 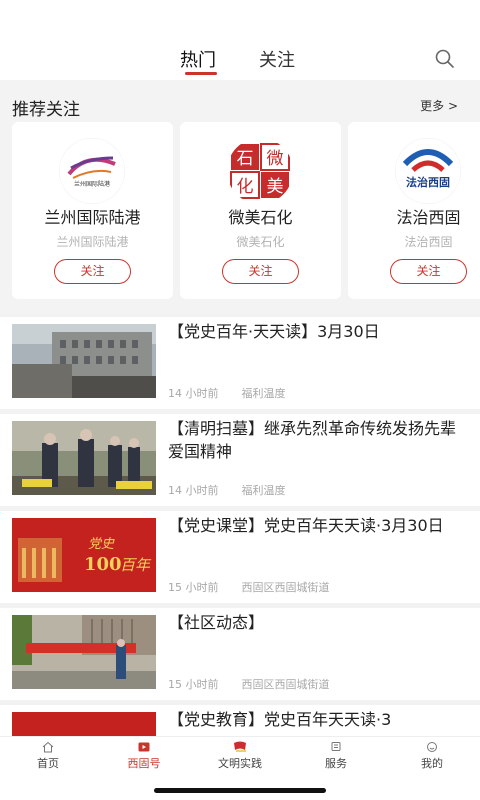 What do you see at coordinates (275, 159) in the screenshot?
I see `svg-text: 微` at bounding box center [275, 159].